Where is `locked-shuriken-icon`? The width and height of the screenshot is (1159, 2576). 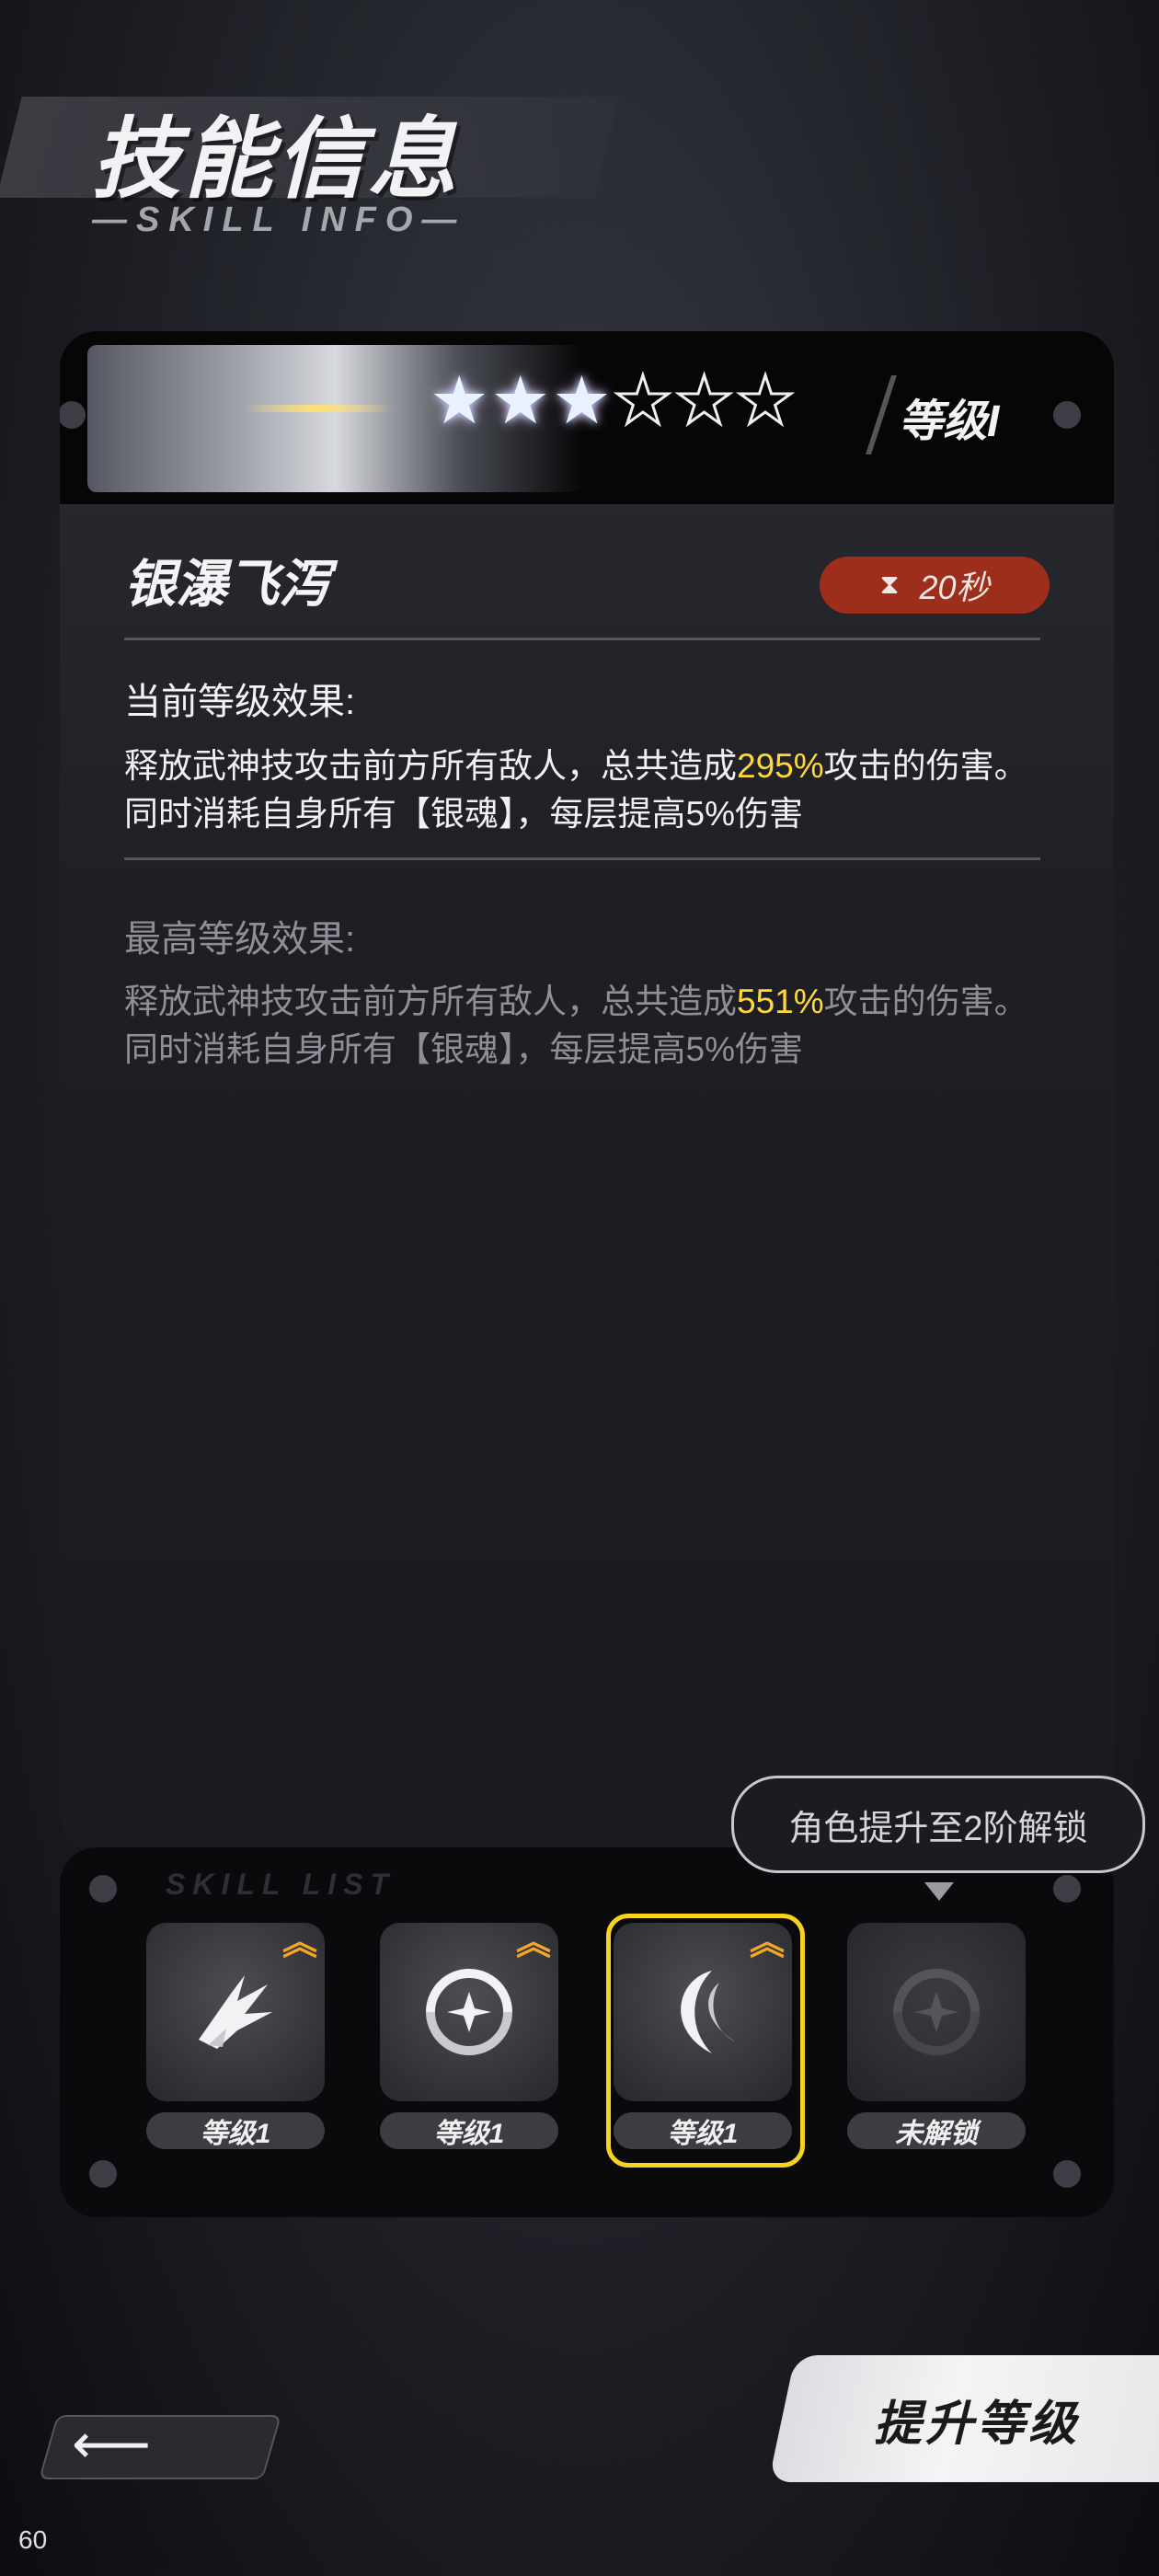 locked-shuriken-icon is located at coordinates (936, 2012).